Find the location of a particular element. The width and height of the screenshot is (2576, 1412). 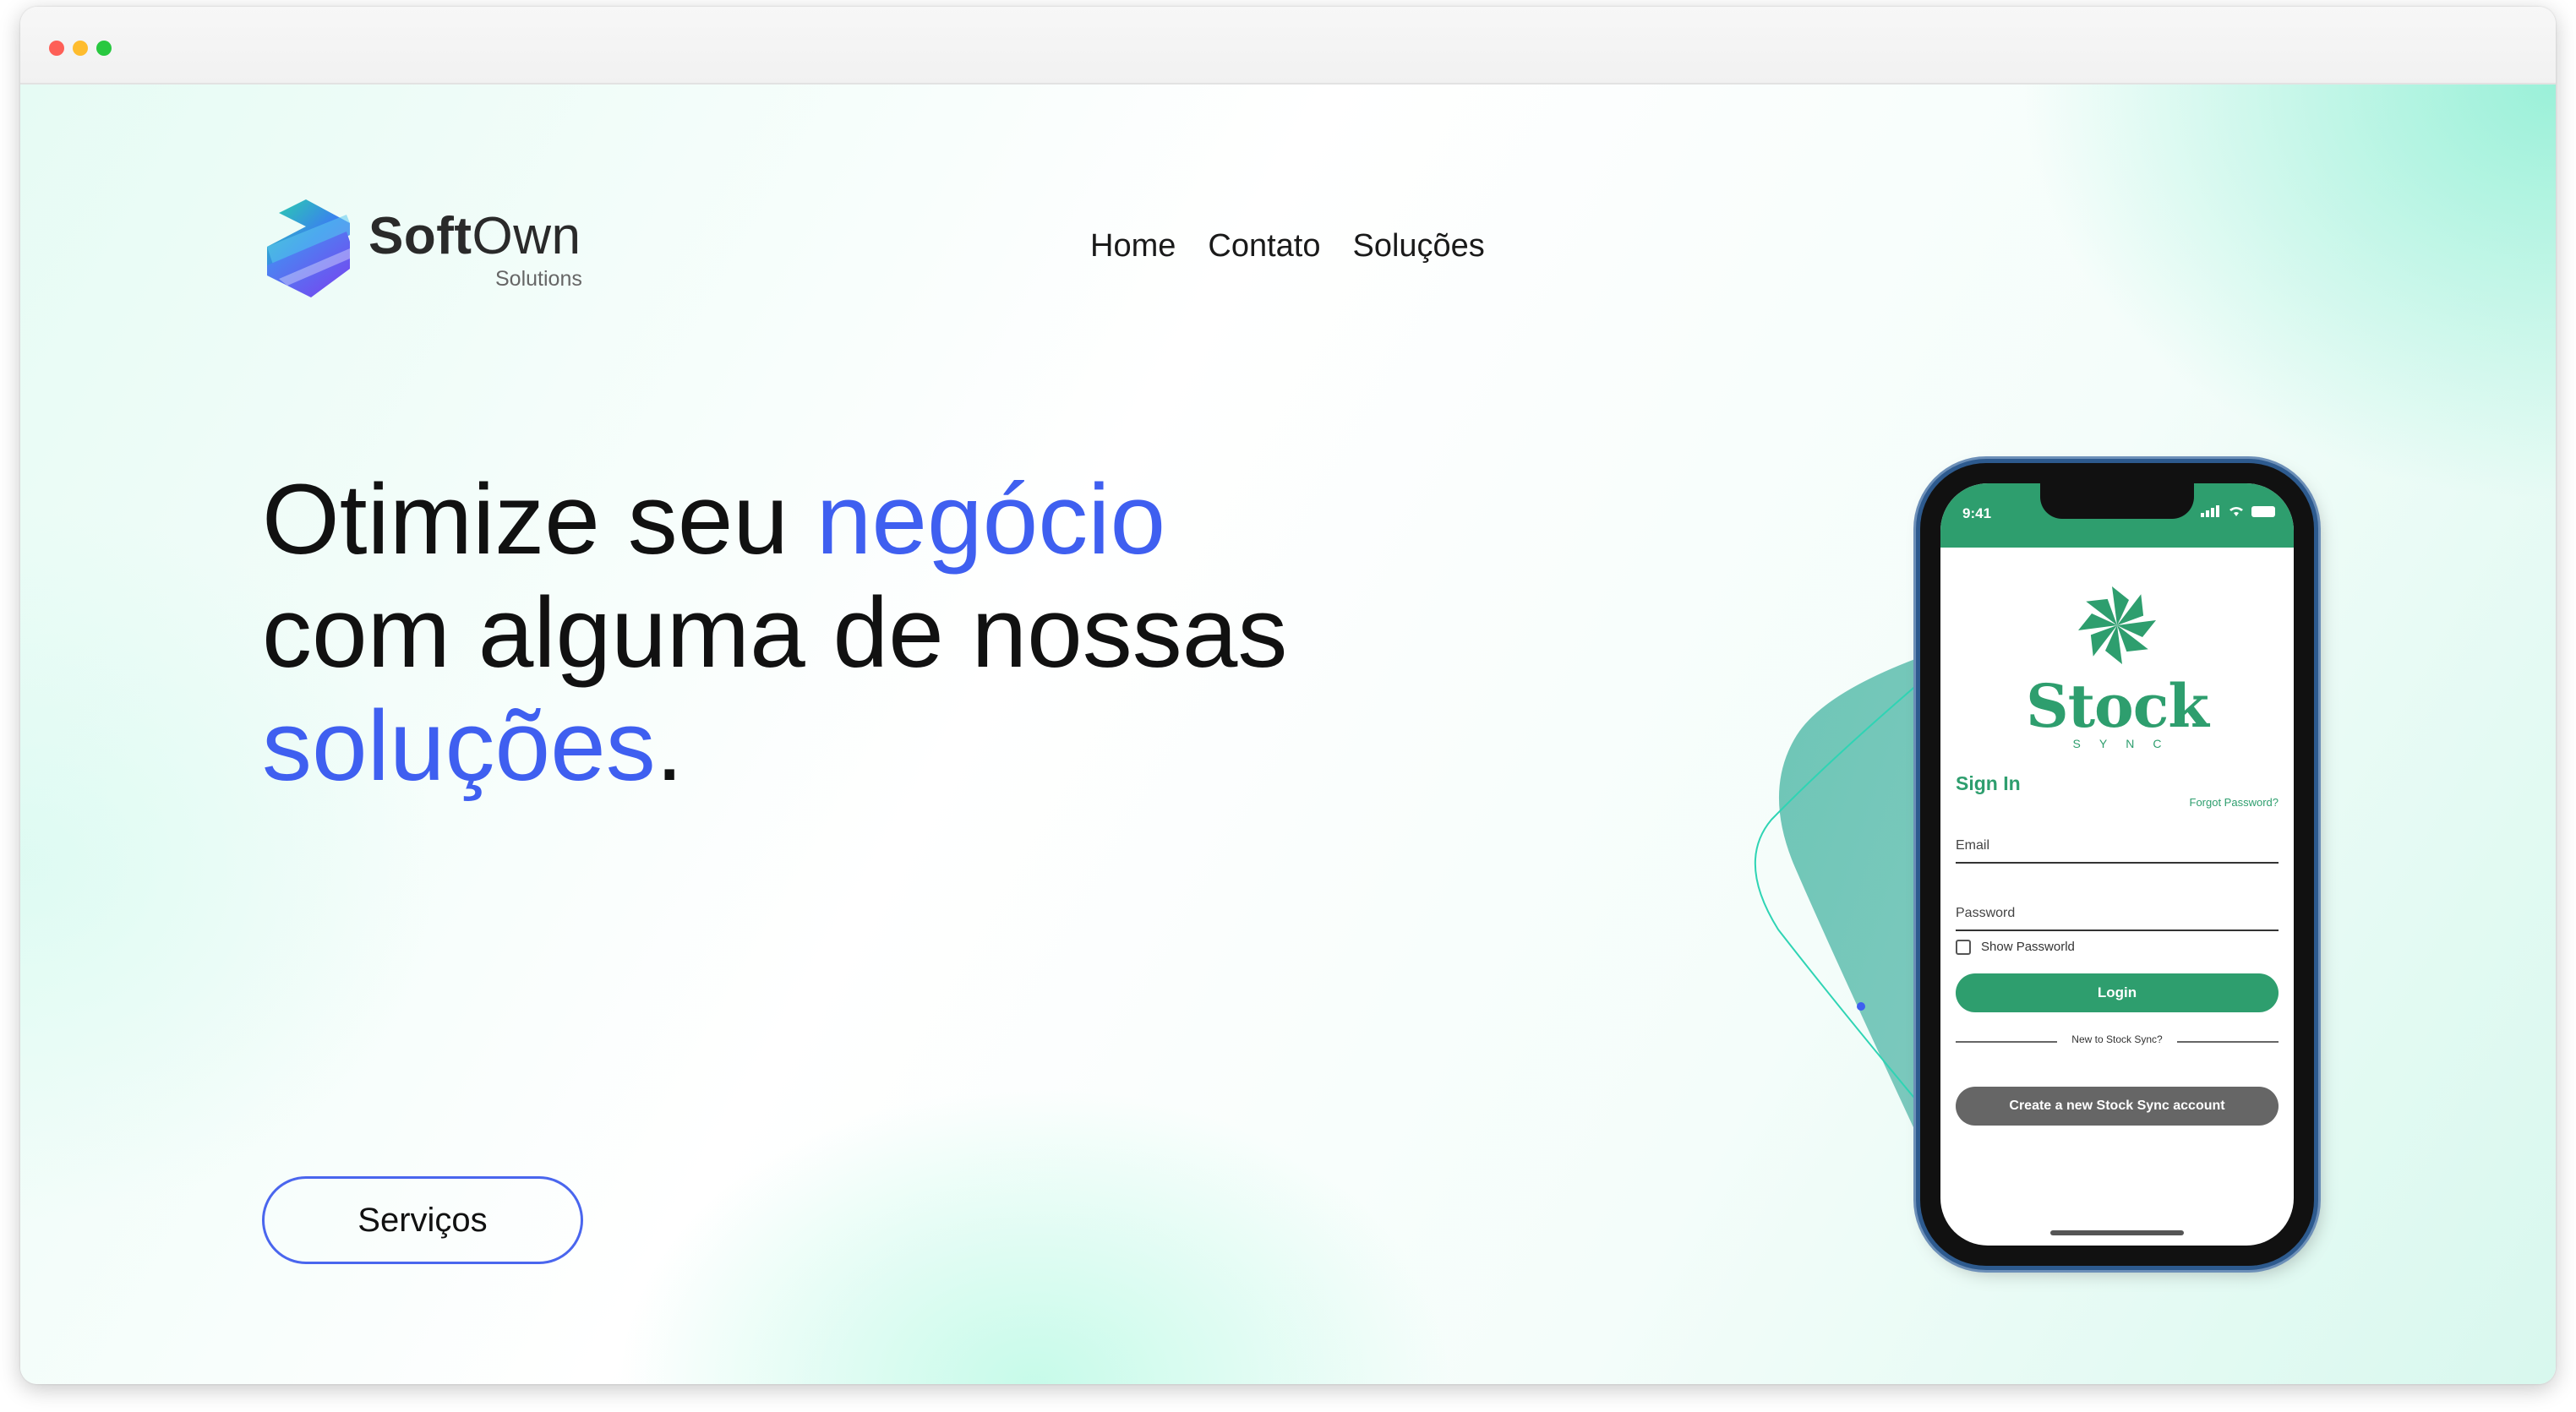

signal-bars-icon is located at coordinates (2210, 511).